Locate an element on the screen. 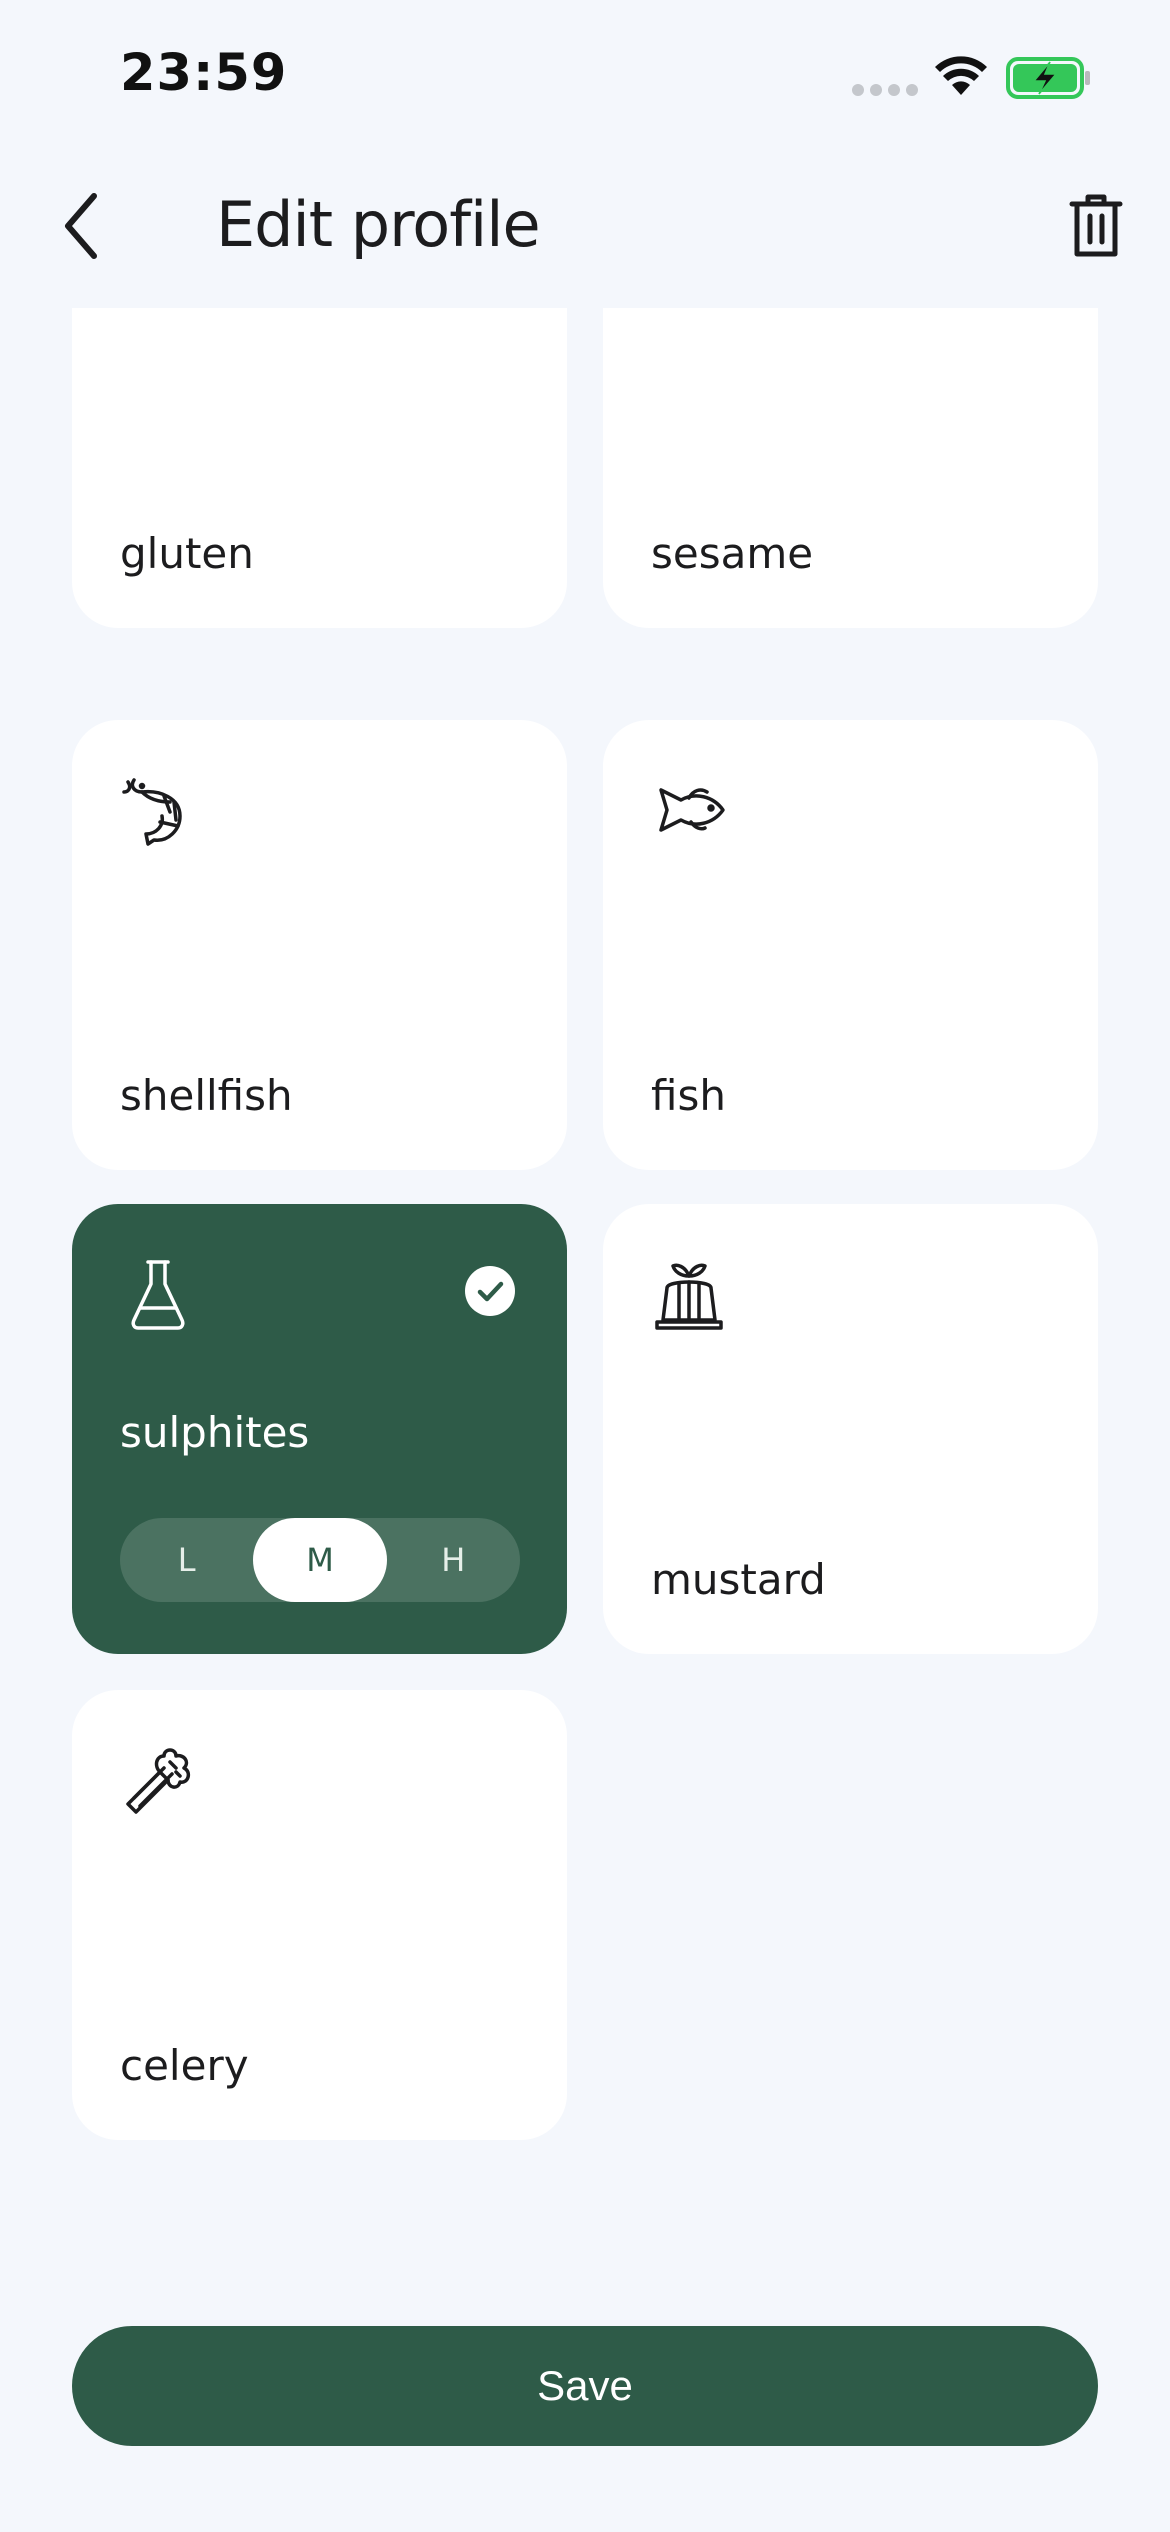 The width and height of the screenshot is (1170, 2532). allergen-card-sesame: sesame is located at coordinates (850, 468).